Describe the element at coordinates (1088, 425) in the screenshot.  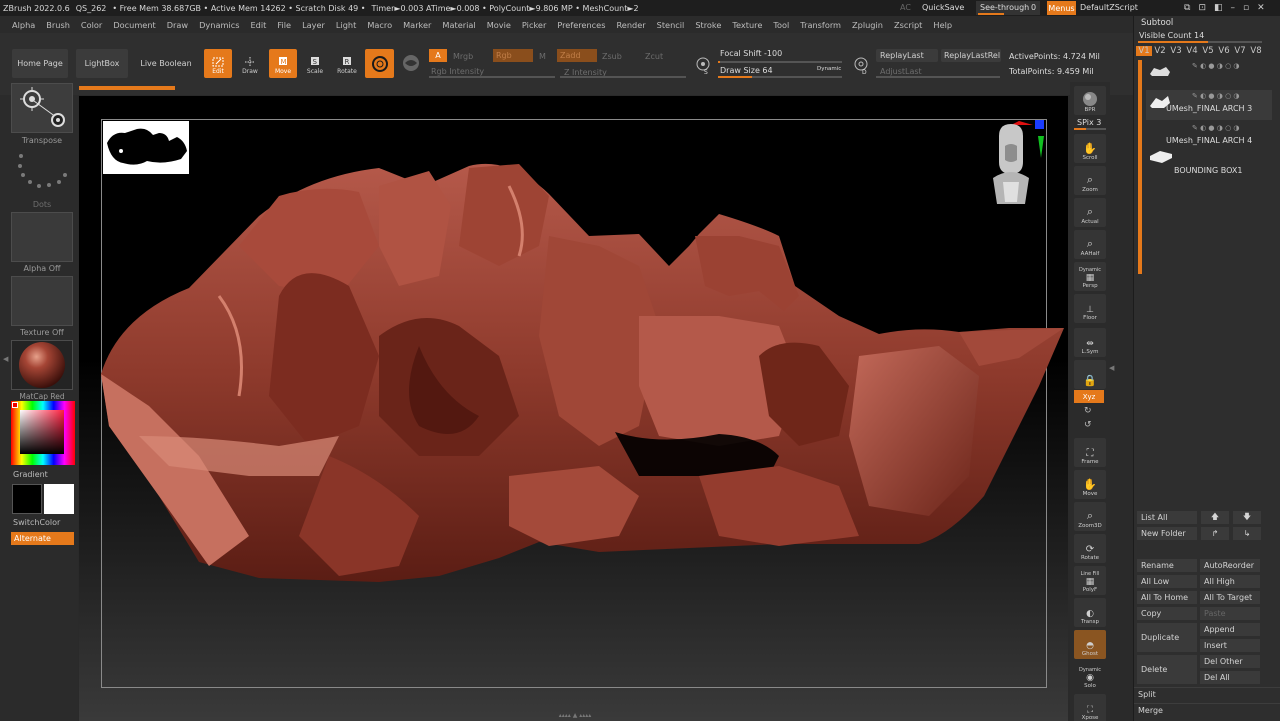
I see `rotate-z-icon: ↺` at that location.